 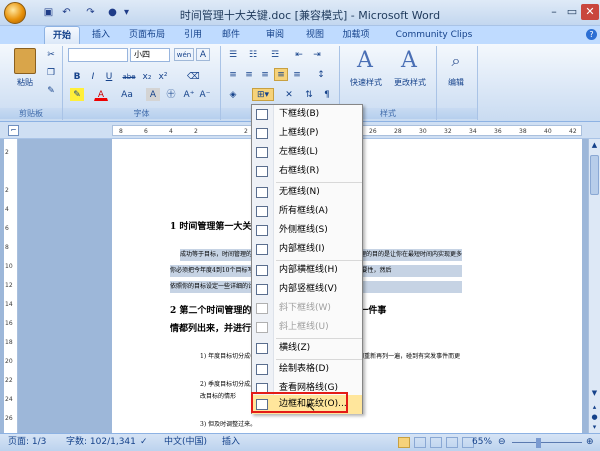 What do you see at coordinates (307, 369) in the screenshot?
I see `menu-item-draw-table: 绘制表格(D)` at bounding box center [307, 369].